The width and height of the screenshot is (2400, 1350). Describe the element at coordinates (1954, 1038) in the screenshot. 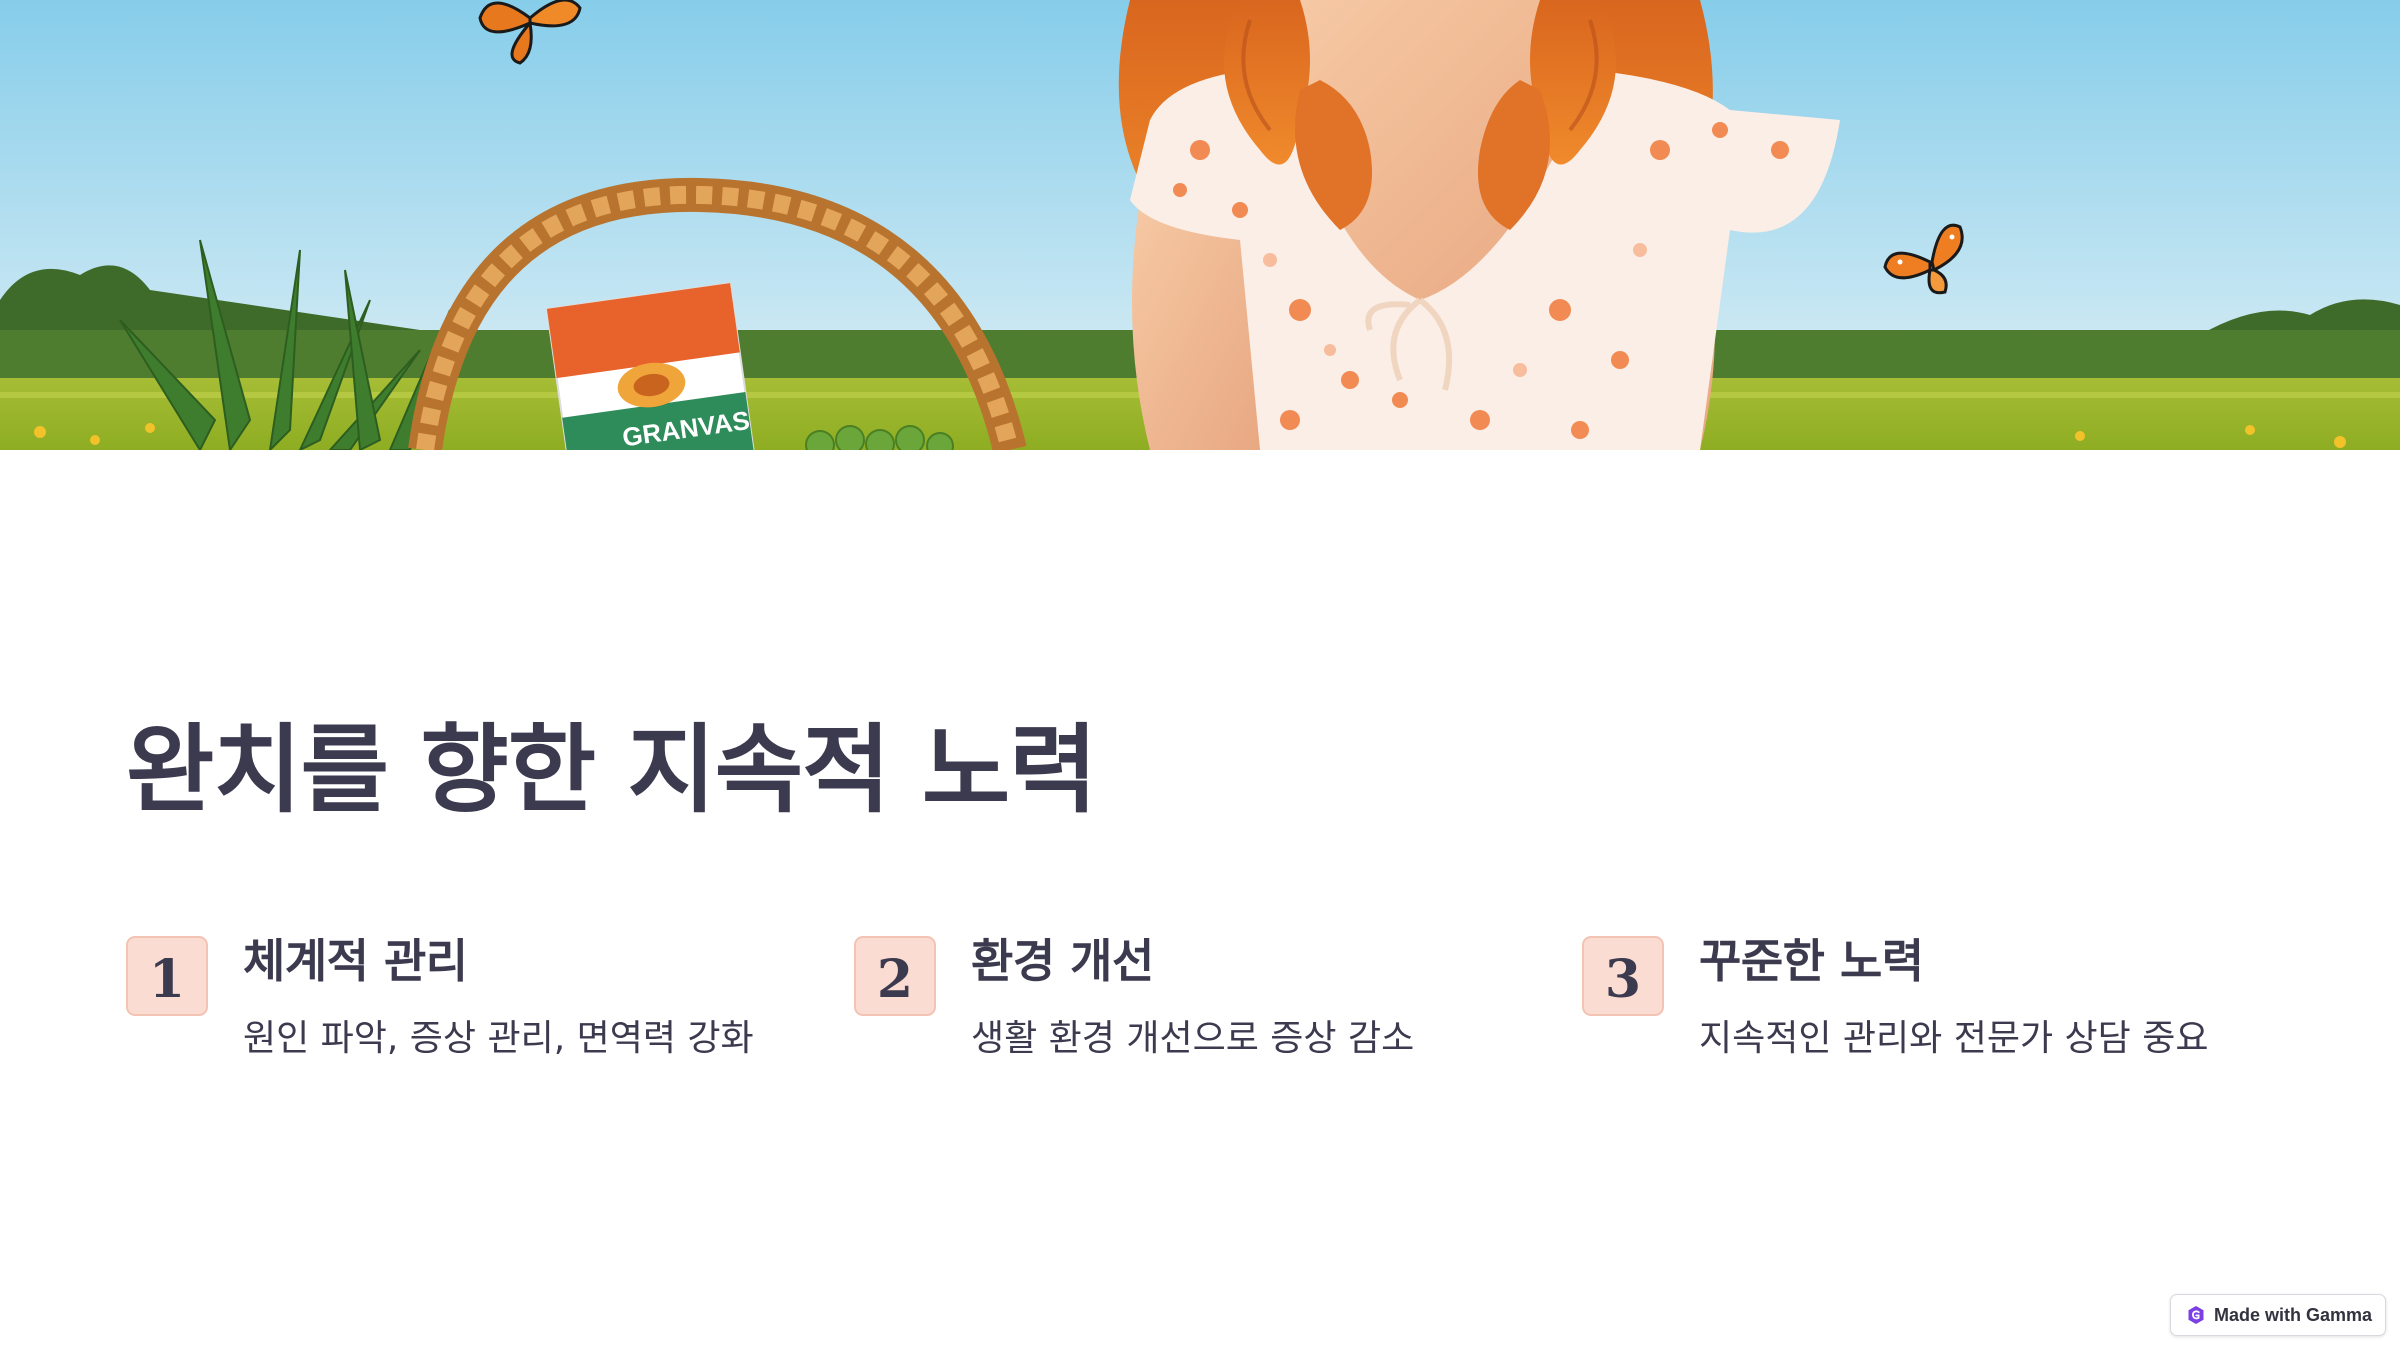

I see `step-description: 지속적인 관리와 전문가 상담 중요` at that location.